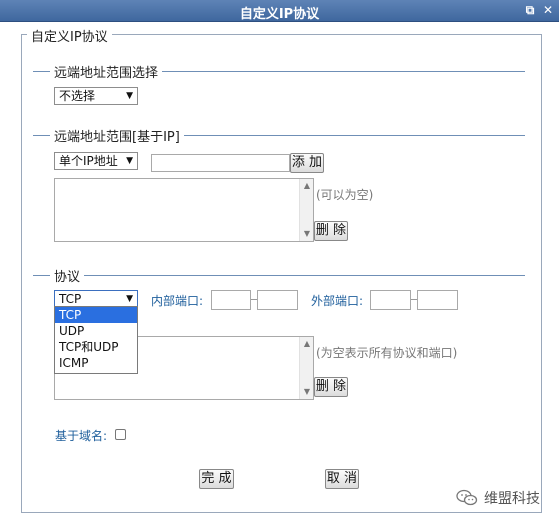 Image resolution: width=559 pixels, height=523 pixels. Describe the element at coordinates (277, 300) in the screenshot. I see `internal-port-end-input` at that location.